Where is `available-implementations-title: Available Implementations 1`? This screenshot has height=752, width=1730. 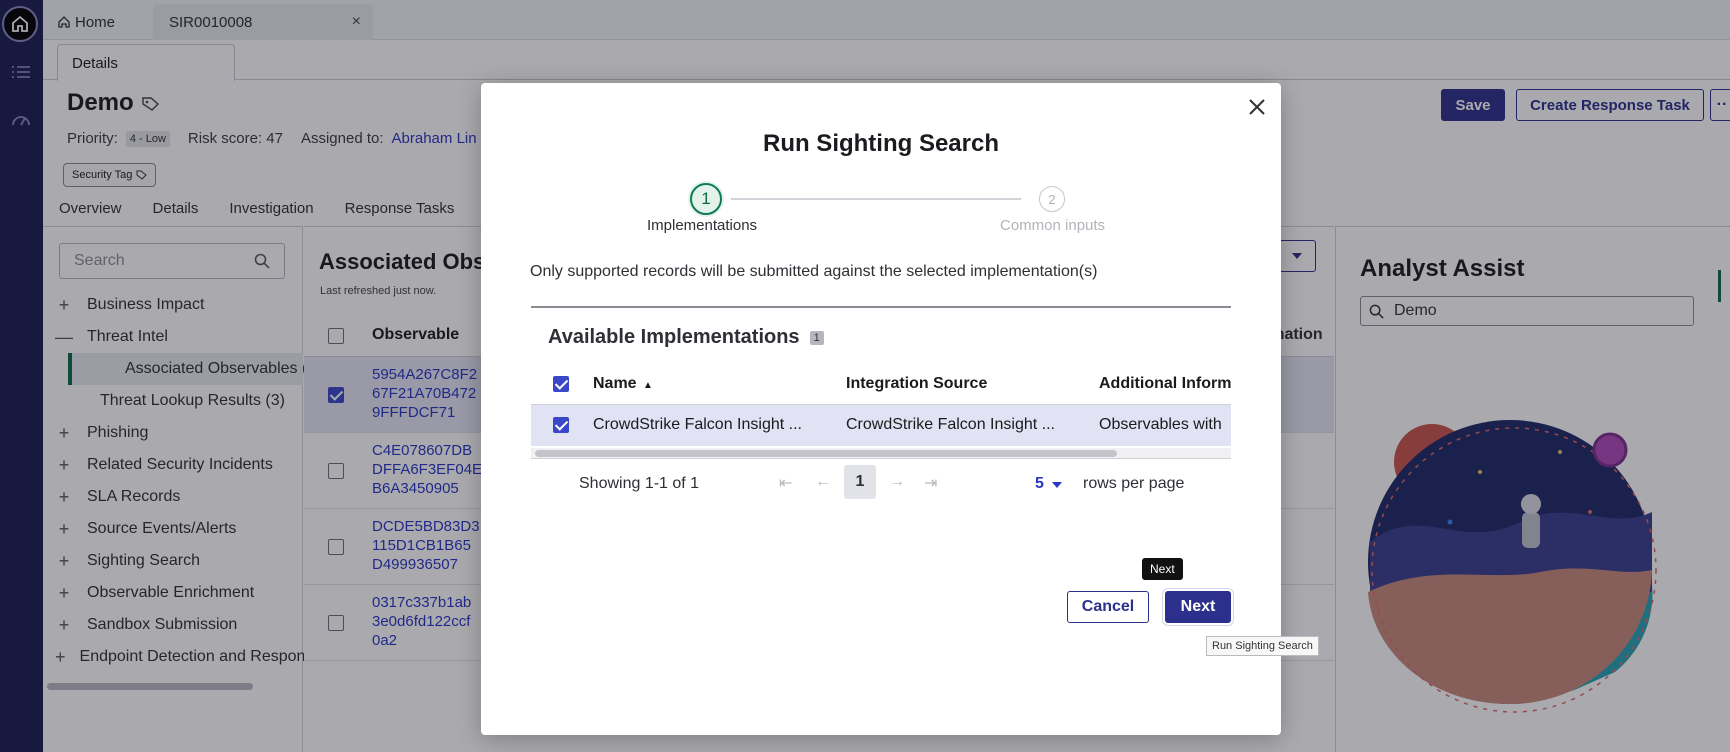 available-implementations-title: Available Implementations 1 is located at coordinates (686, 337).